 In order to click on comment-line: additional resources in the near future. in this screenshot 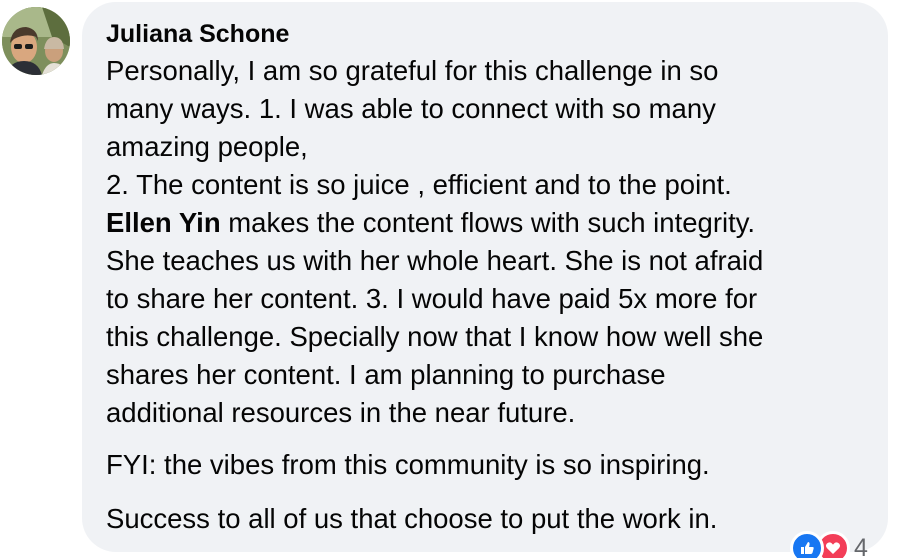, I will do `click(341, 412)`.